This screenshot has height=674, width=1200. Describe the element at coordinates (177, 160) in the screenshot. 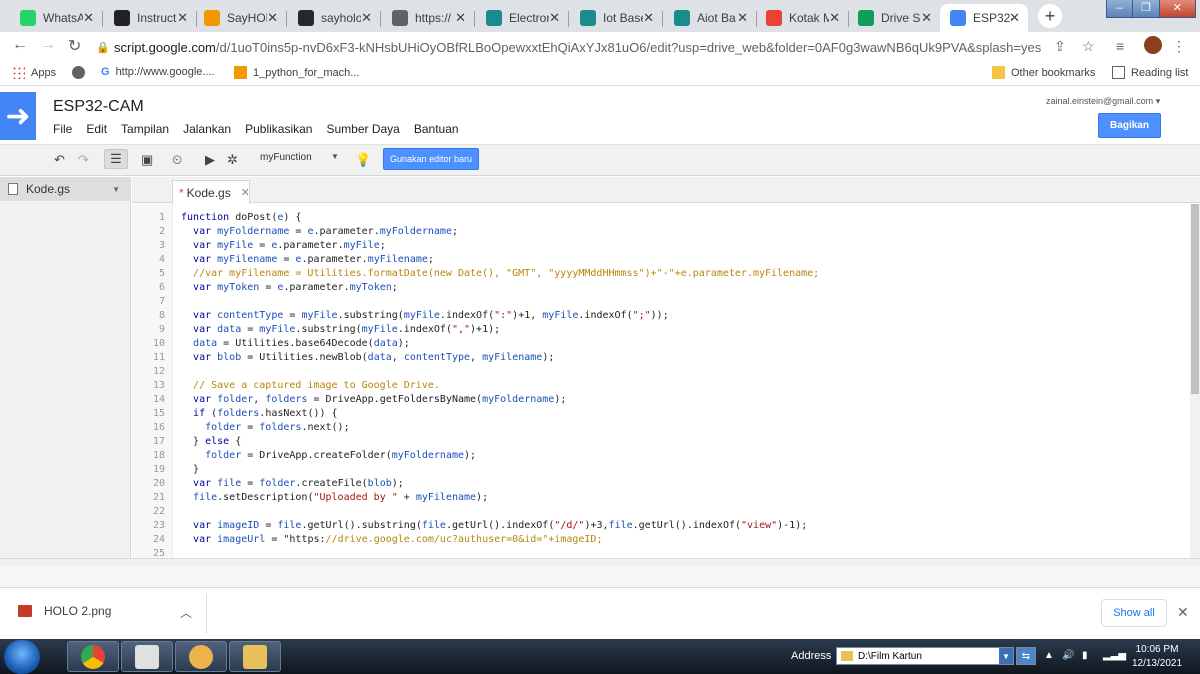

I see `triggers-clock-icon: ⏲` at that location.